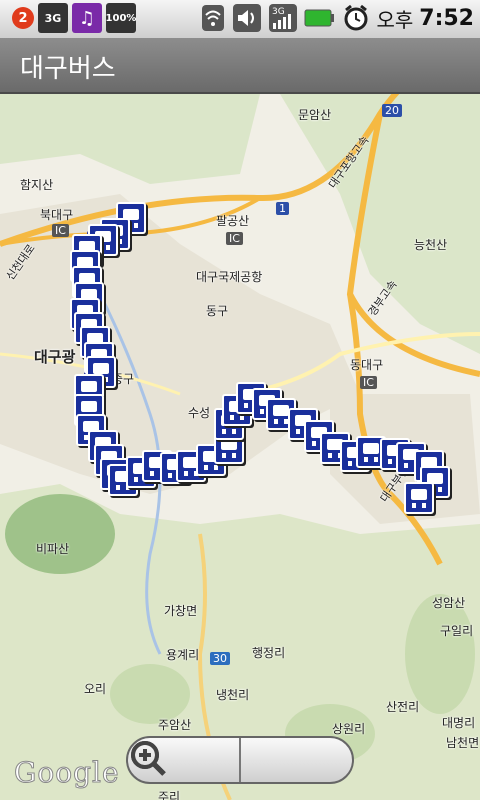  Describe the element at coordinates (57, 215) in the screenshot. I see `map-place-label: 북대구` at that location.